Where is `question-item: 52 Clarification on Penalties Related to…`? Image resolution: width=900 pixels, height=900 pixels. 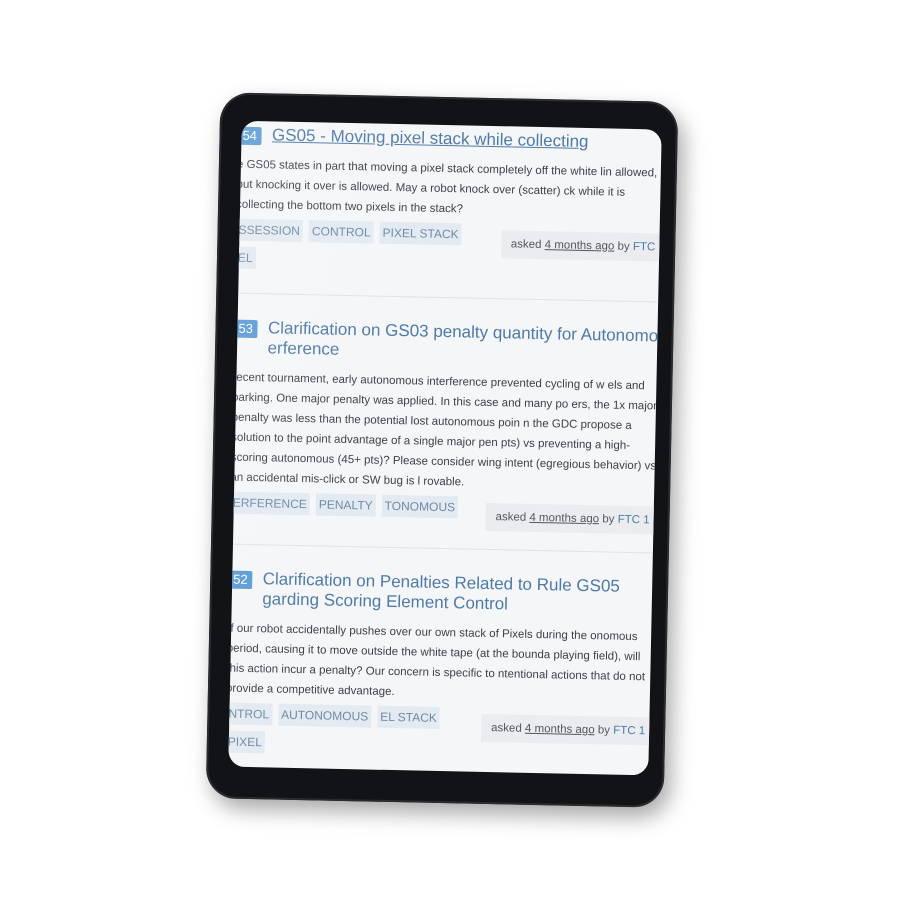
question-item: 52 Clarification on Penalties Related to… is located at coordinates (443, 666).